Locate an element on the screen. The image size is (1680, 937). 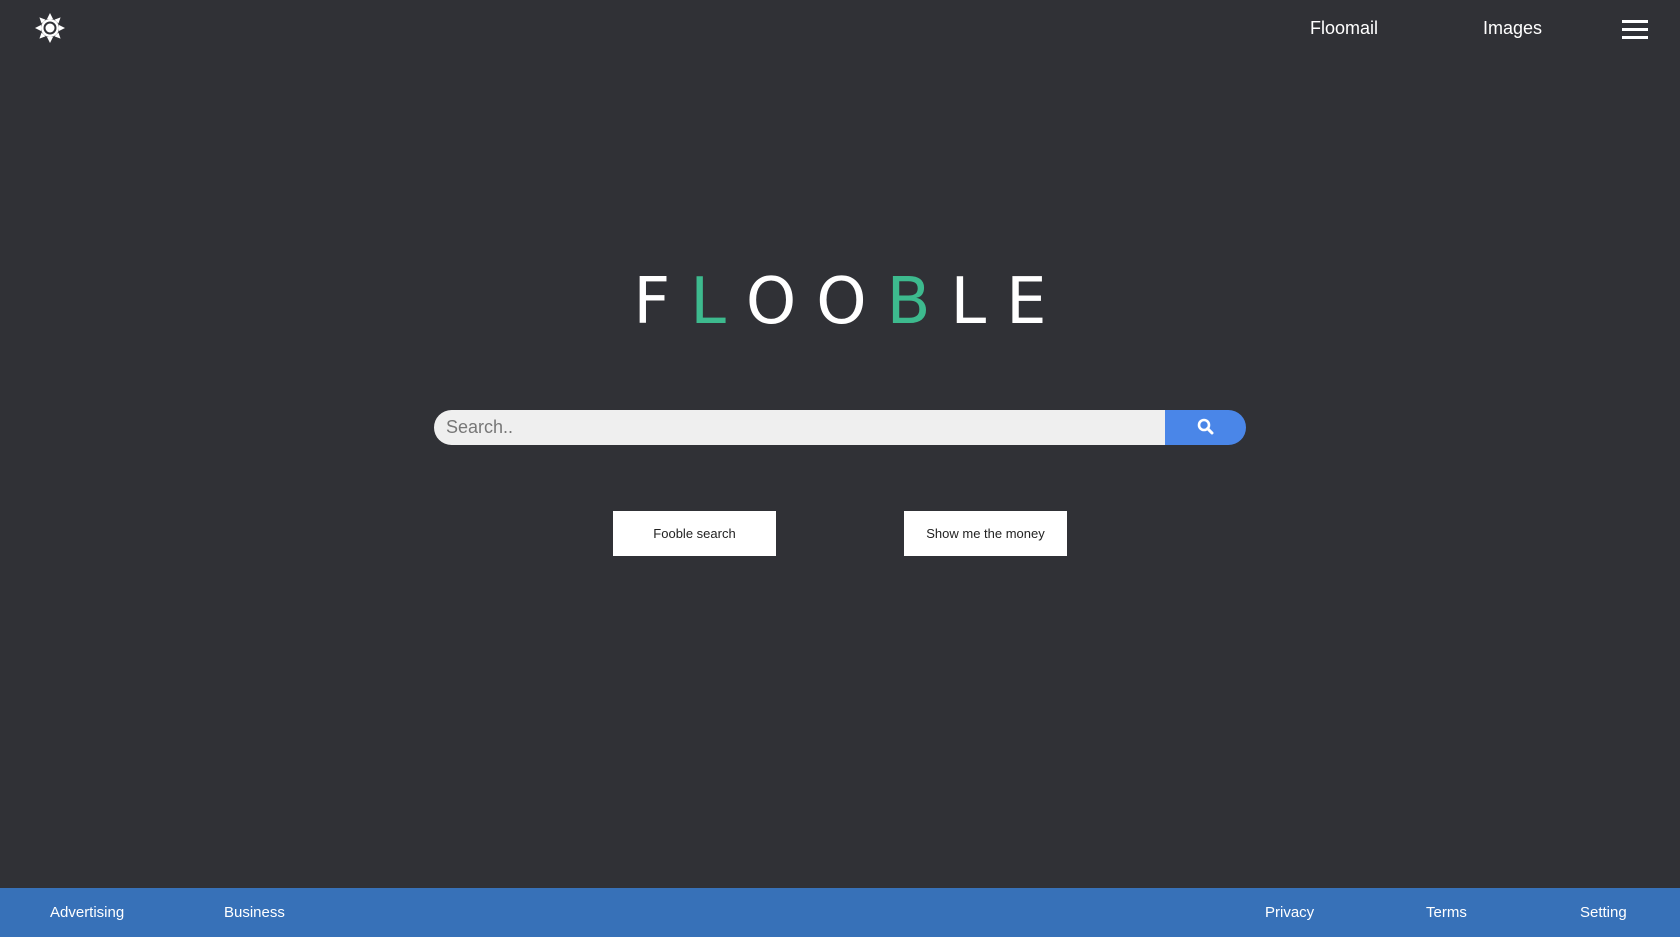
logo-letter: E is located at coordinates (1036, 302).